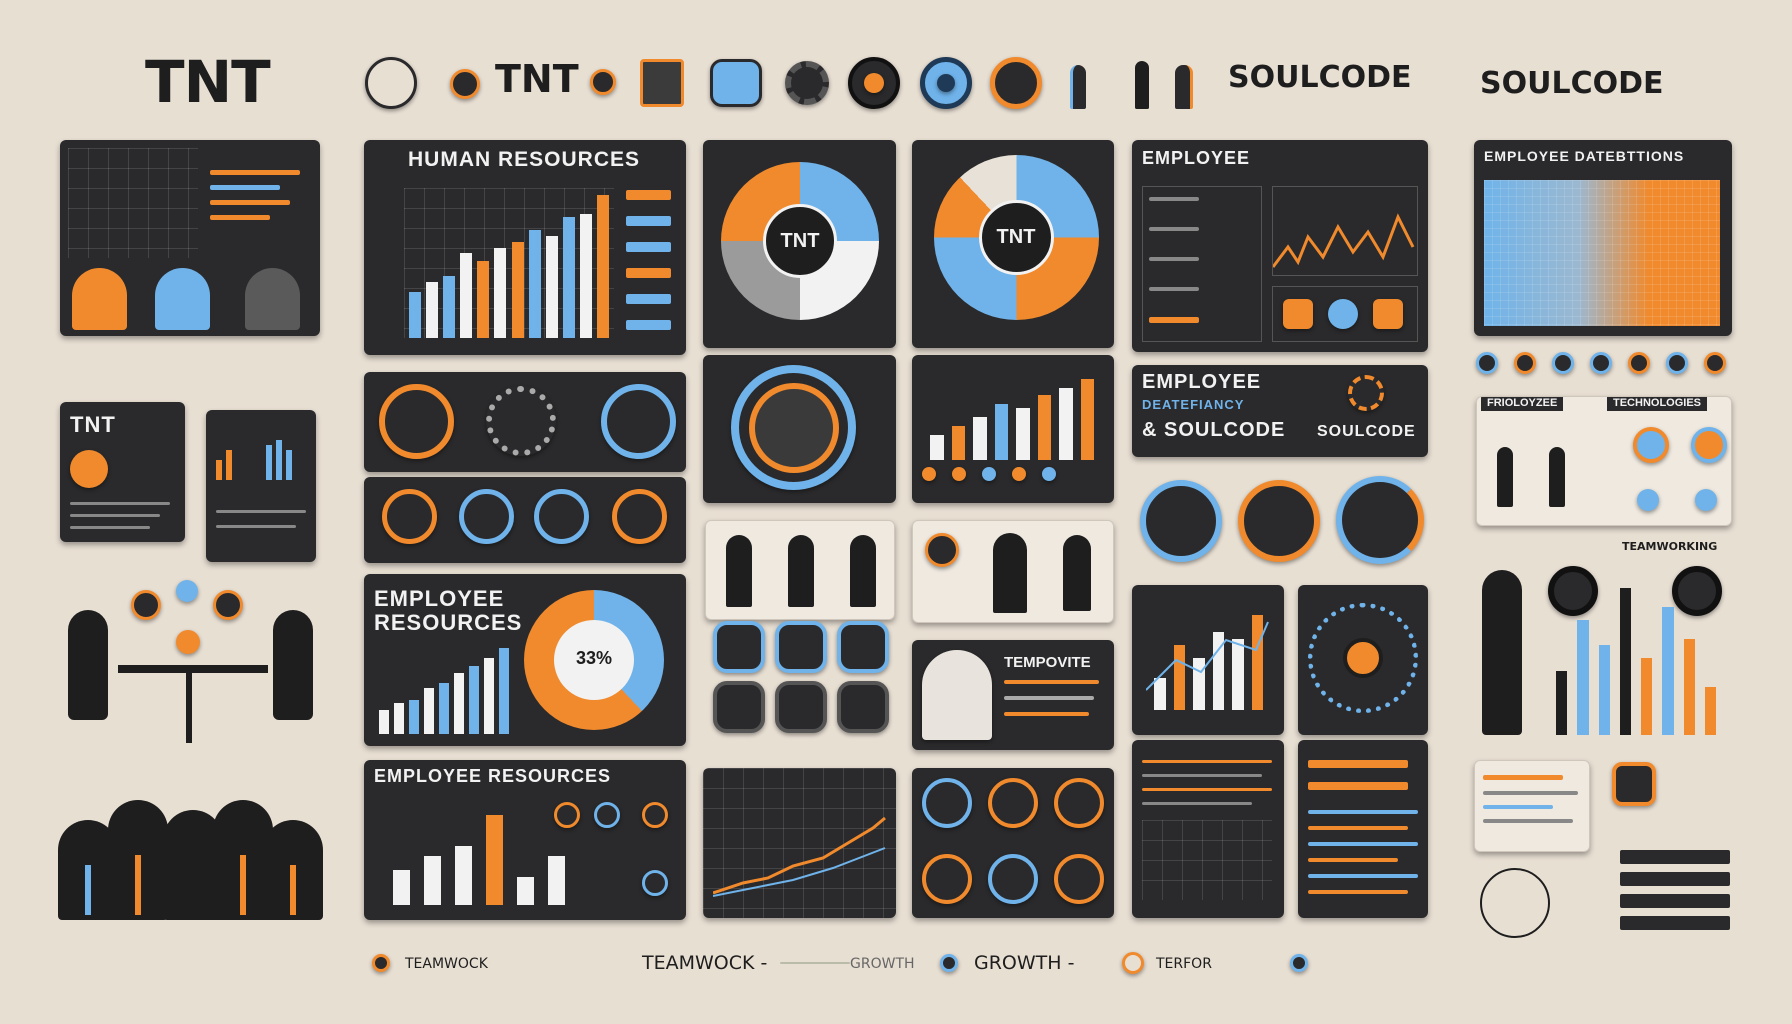  I want to click on person, so click(863, 571).